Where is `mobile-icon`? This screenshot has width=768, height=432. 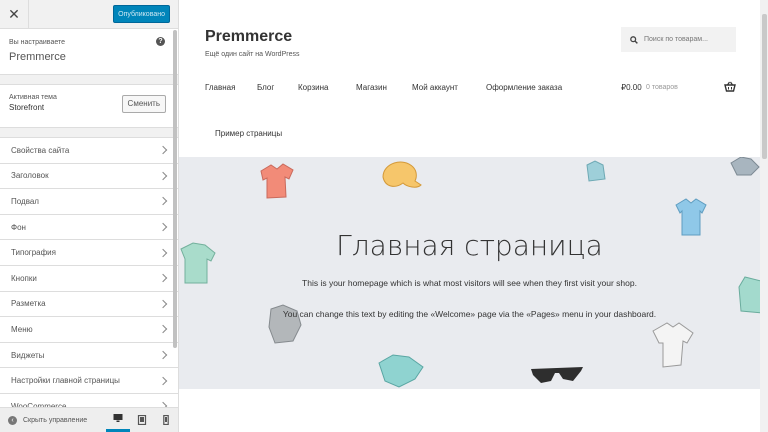 mobile-icon is located at coordinates (166, 419).